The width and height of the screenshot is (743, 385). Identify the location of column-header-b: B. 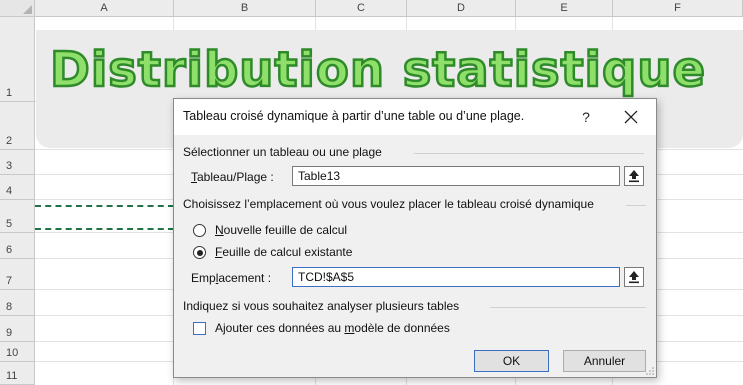
(245, 8).